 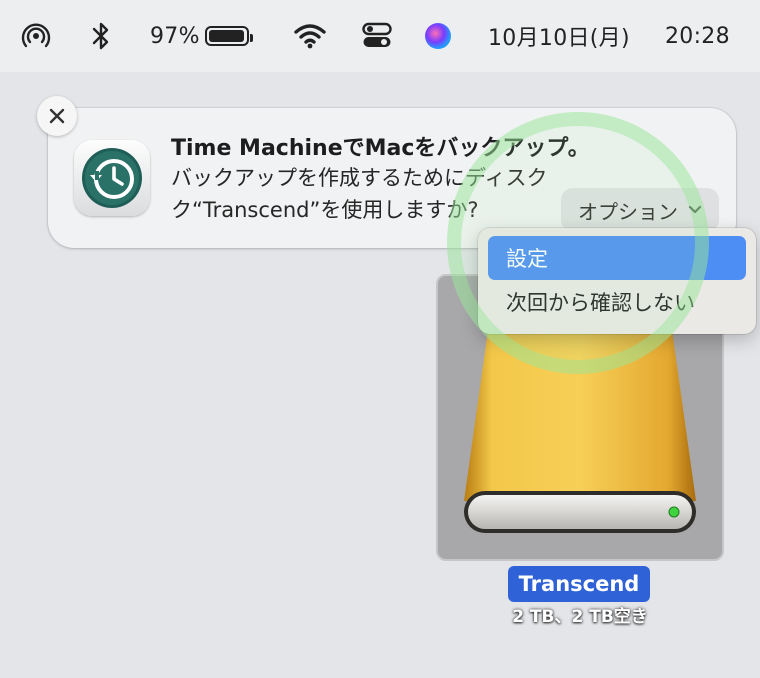 I want to click on menu-bar: 97% 10月10日(月) 20:28, so click(x=380, y=36).